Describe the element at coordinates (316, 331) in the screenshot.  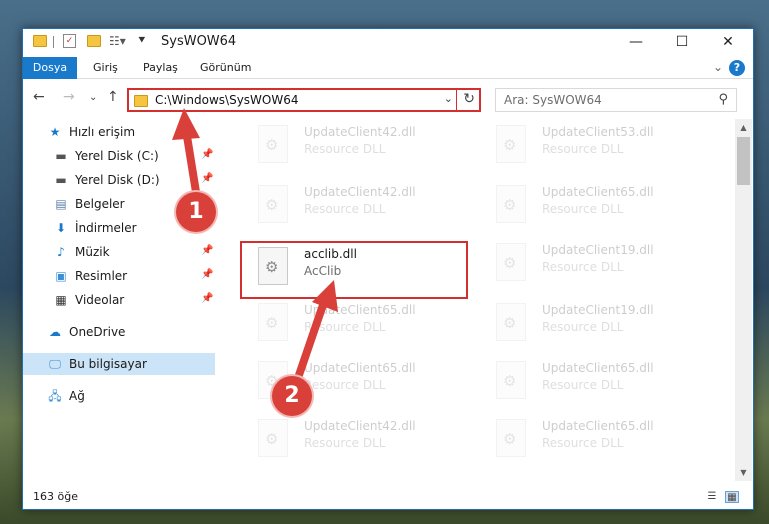
I see `arrow-to-acclib` at that location.